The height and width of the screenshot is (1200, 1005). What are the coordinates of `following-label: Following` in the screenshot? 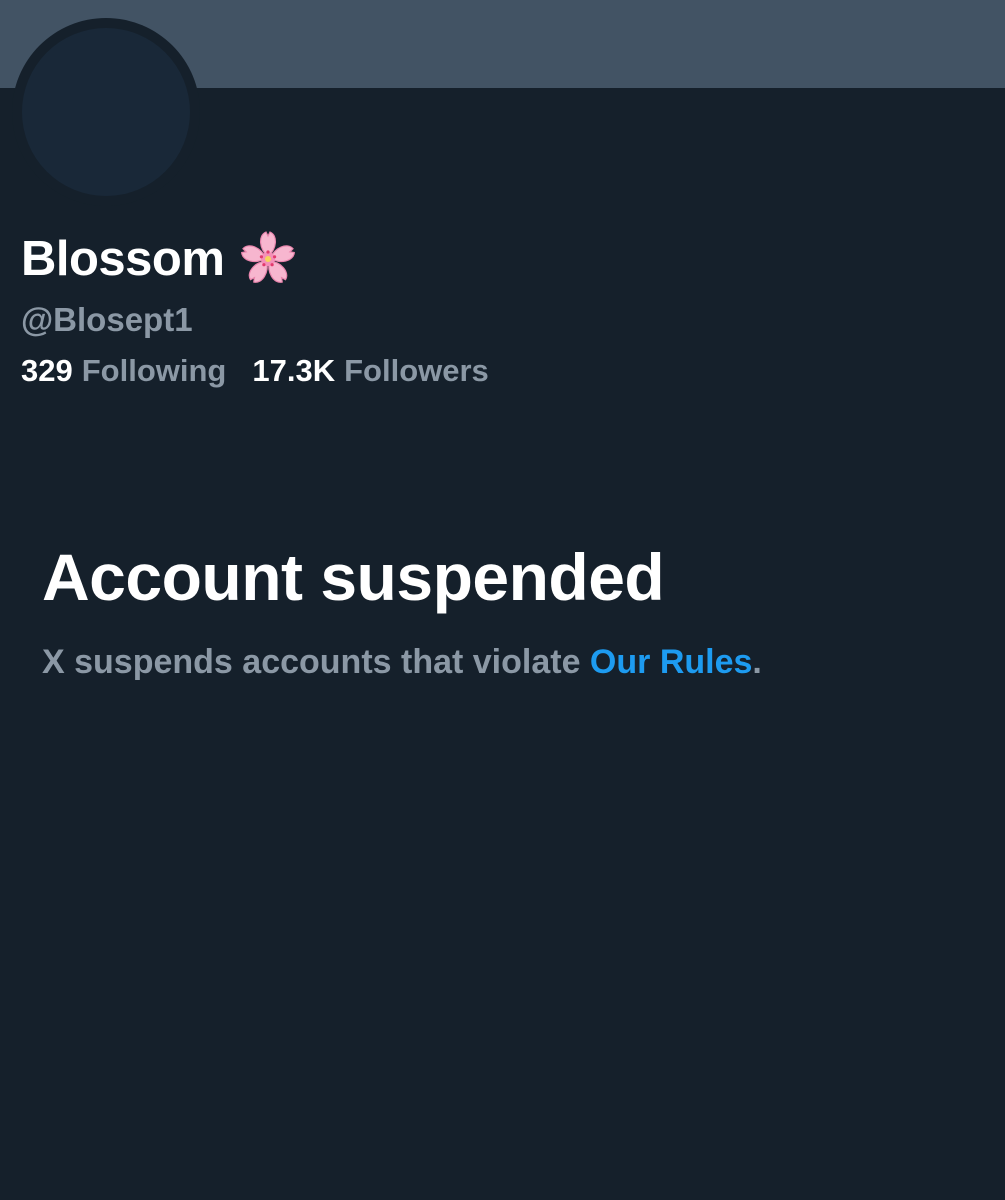 It's located at (154, 370).